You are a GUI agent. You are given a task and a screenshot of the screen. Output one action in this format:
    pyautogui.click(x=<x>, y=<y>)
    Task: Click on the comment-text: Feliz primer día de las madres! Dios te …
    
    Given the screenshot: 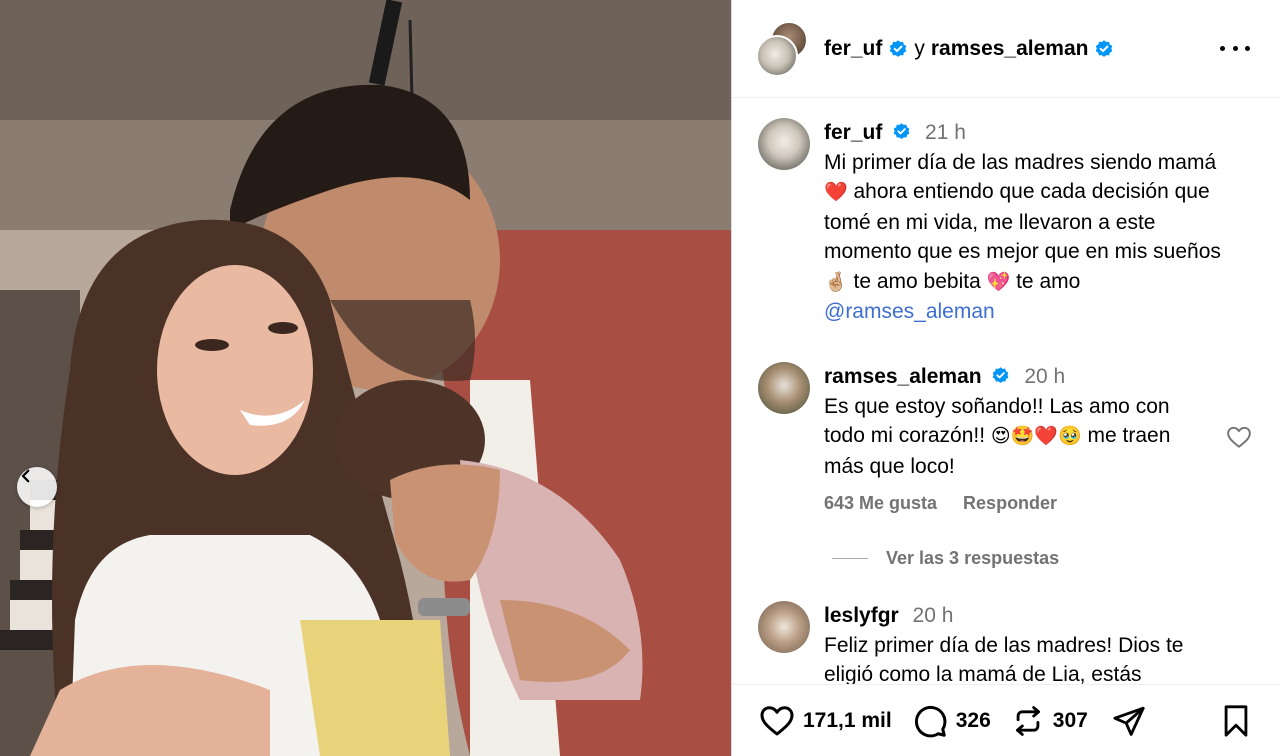 What is the action you would take?
    pyautogui.click(x=1004, y=659)
    